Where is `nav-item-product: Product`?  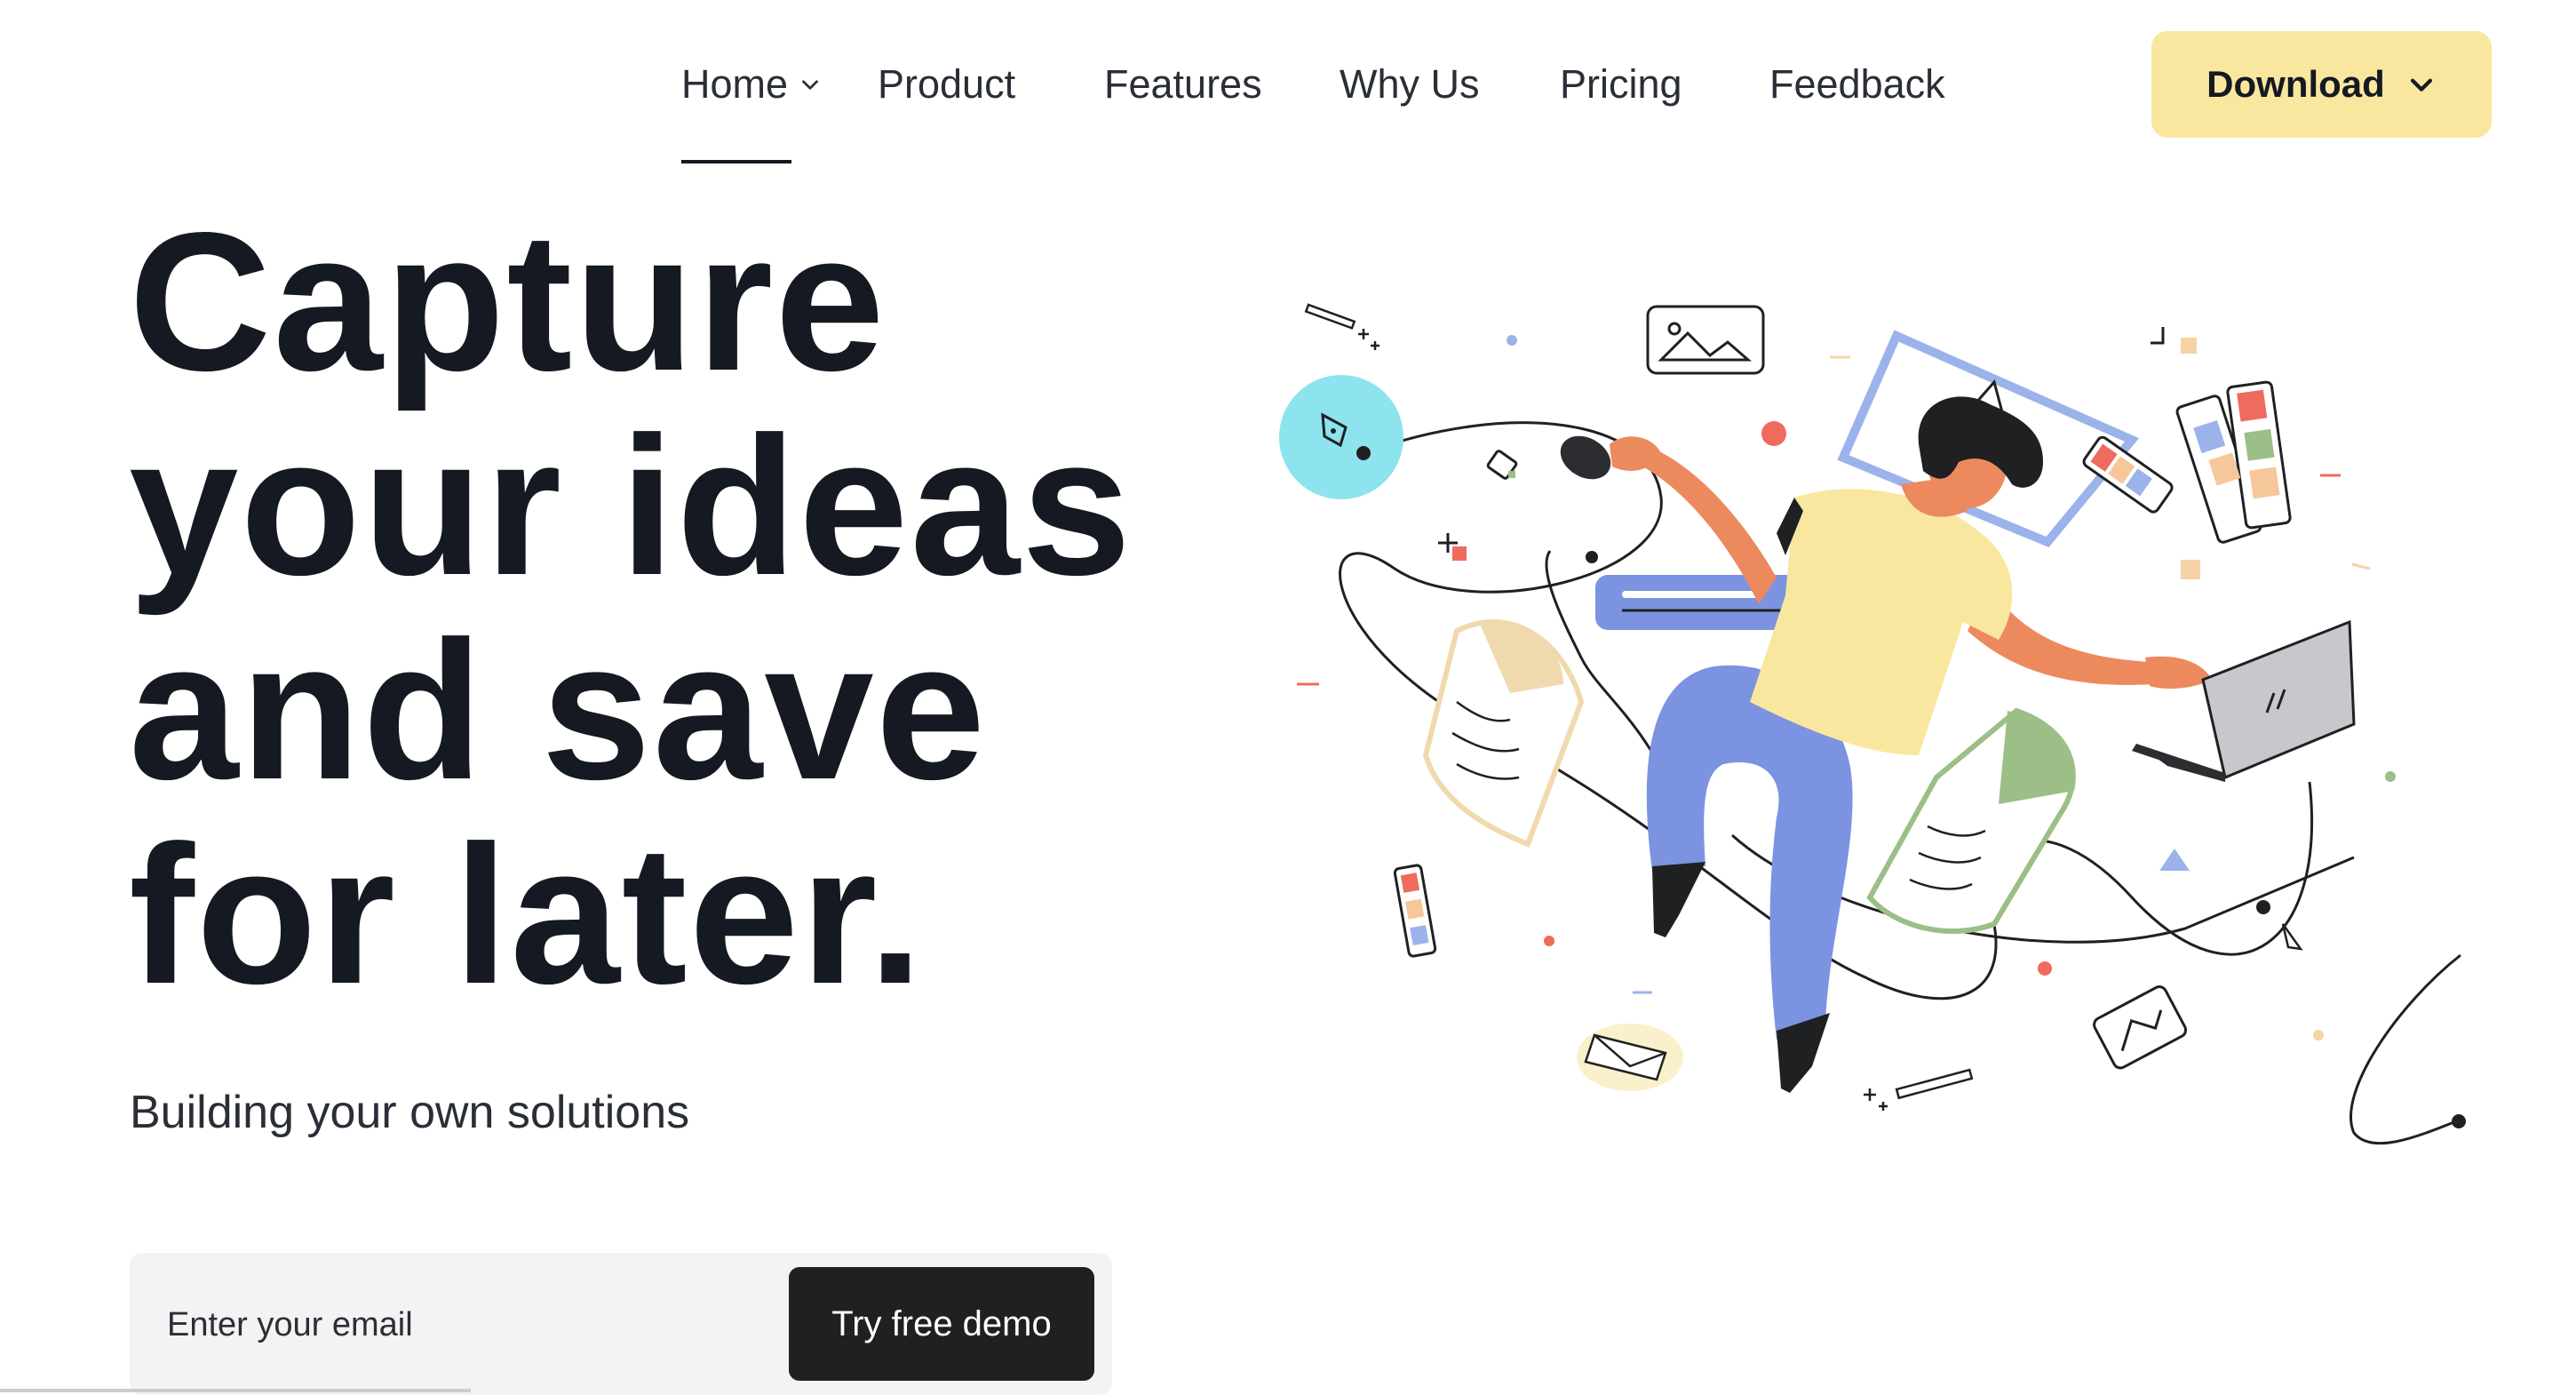 nav-item-product: Product is located at coordinates (946, 84).